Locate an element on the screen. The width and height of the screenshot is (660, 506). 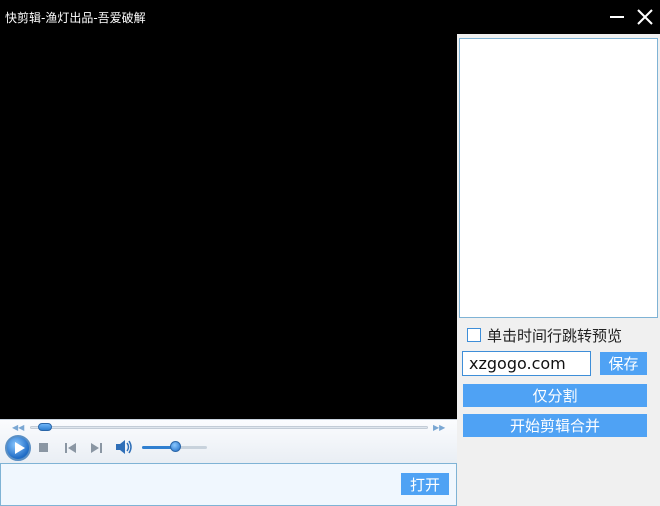
close-icon is located at coordinates (645, 17).